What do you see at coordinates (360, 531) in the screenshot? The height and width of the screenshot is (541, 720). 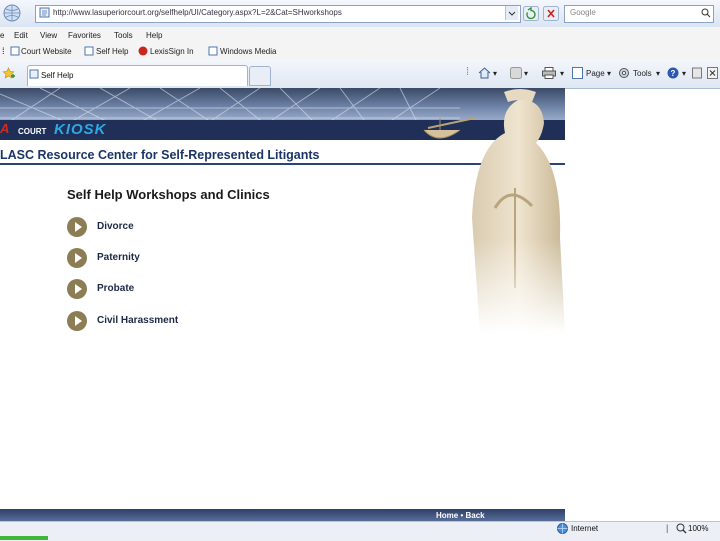 I see `status-bar` at bounding box center [360, 531].